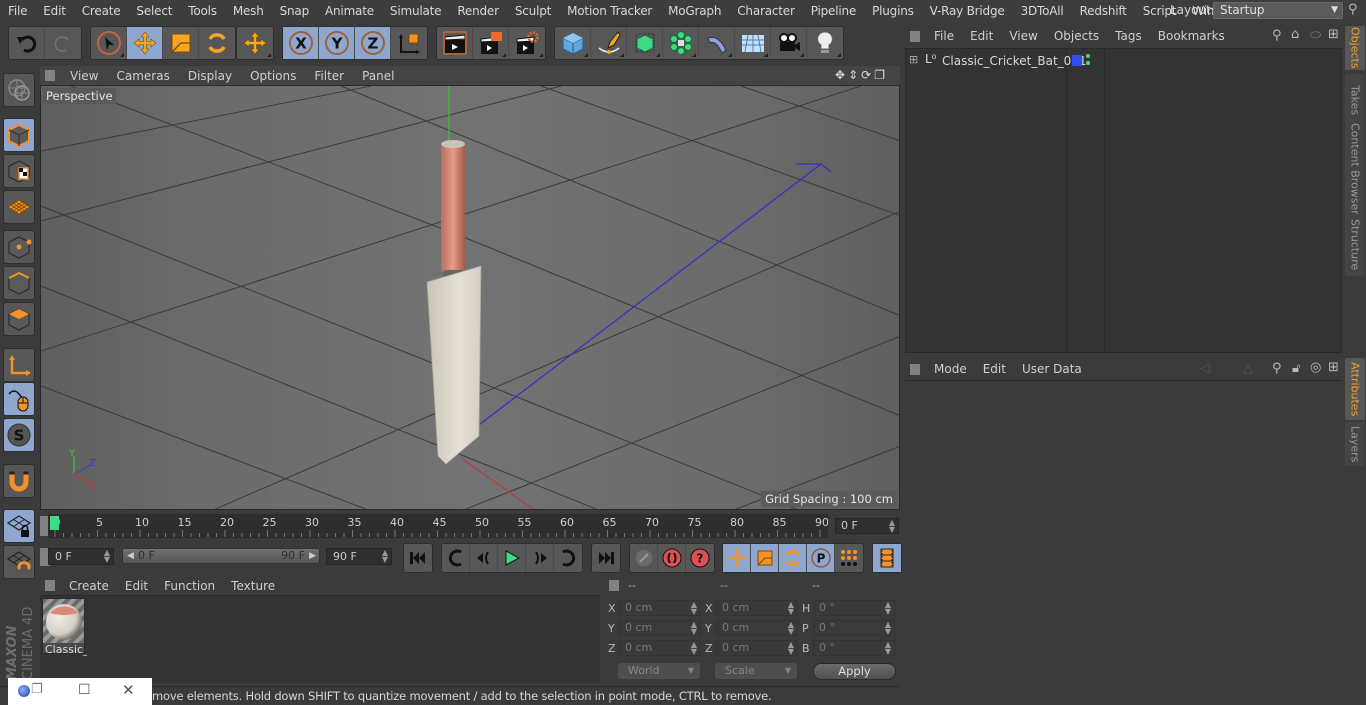  Describe the element at coordinates (737, 558) in the screenshot. I see `key-position-button` at that location.